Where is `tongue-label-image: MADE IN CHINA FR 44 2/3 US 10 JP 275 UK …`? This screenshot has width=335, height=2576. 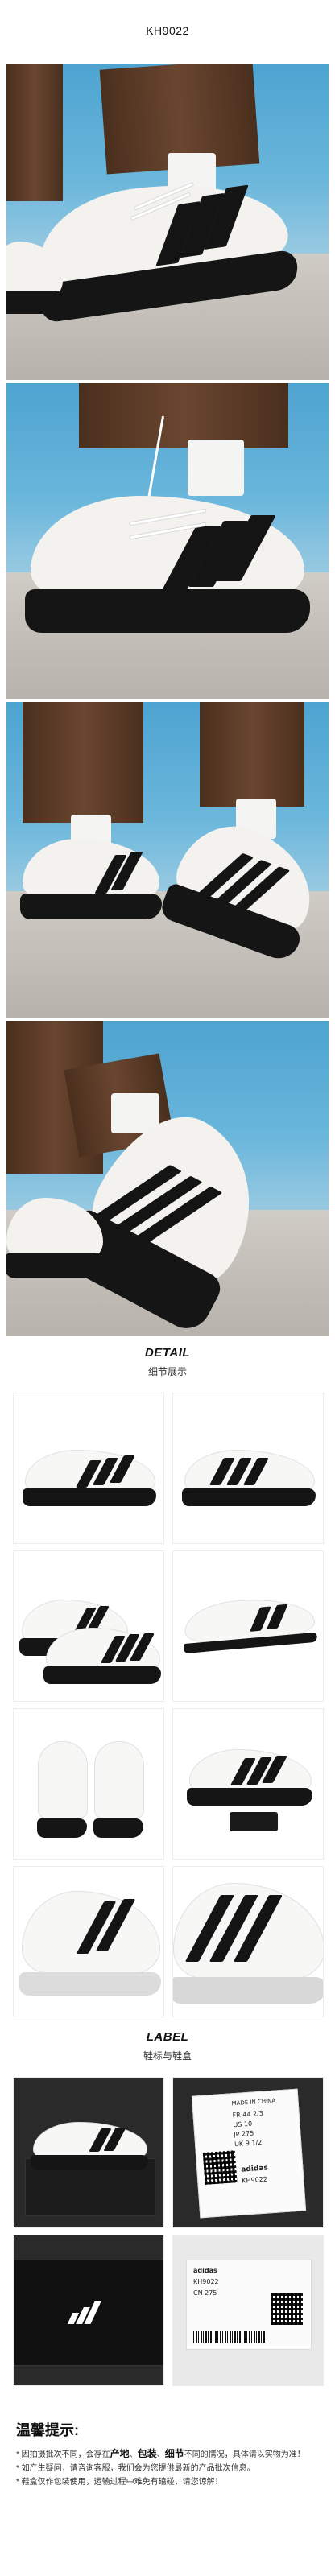 tongue-label-image: MADE IN CHINA FR 44 2/3 US 10 JP 275 UK … is located at coordinates (248, 2152).